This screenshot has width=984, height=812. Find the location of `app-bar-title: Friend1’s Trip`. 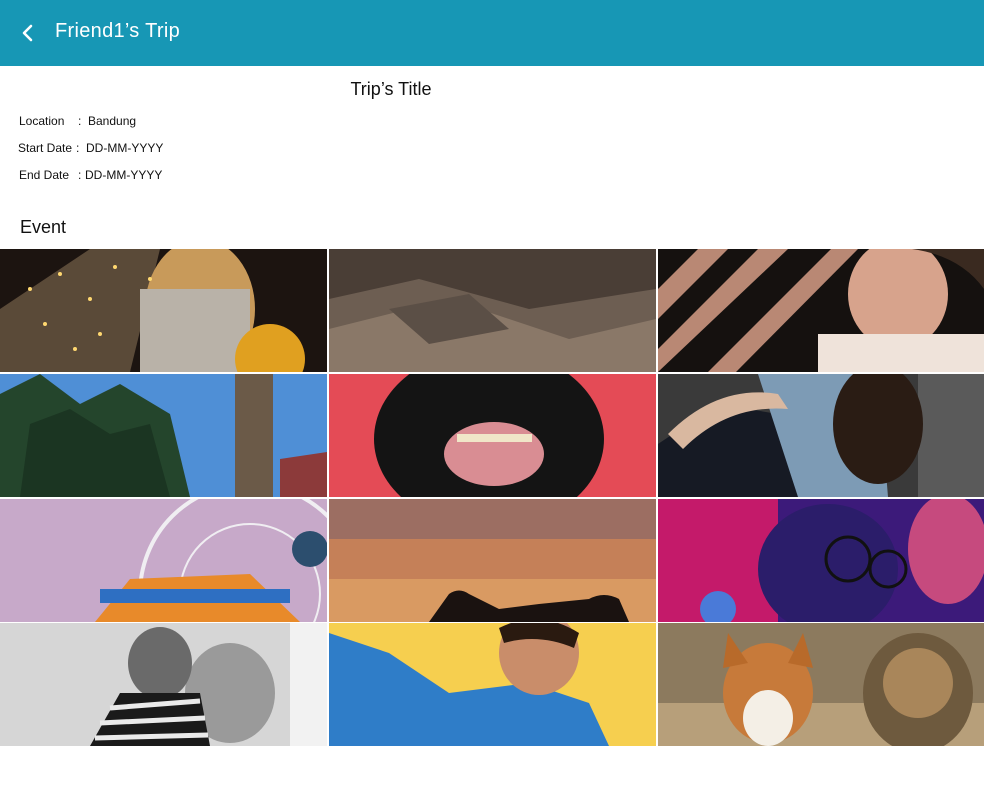

app-bar-title: Friend1’s Trip is located at coordinates (117, 31).